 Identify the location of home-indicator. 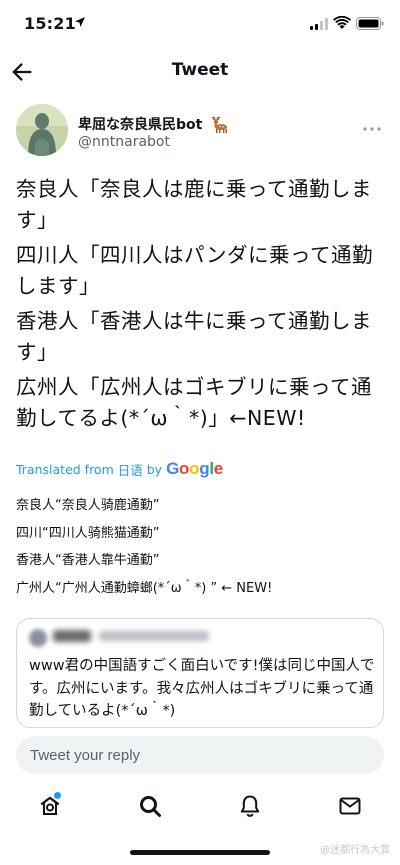
(200, 852).